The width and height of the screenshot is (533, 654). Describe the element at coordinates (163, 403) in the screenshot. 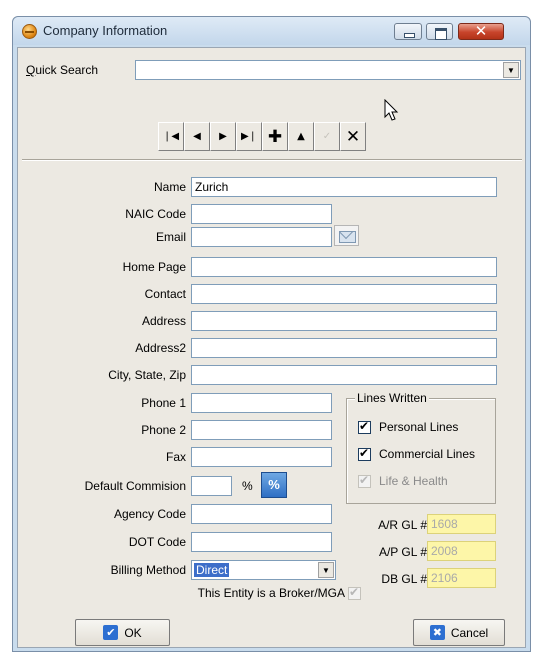

I see `phone1-label: Phone 1` at that location.